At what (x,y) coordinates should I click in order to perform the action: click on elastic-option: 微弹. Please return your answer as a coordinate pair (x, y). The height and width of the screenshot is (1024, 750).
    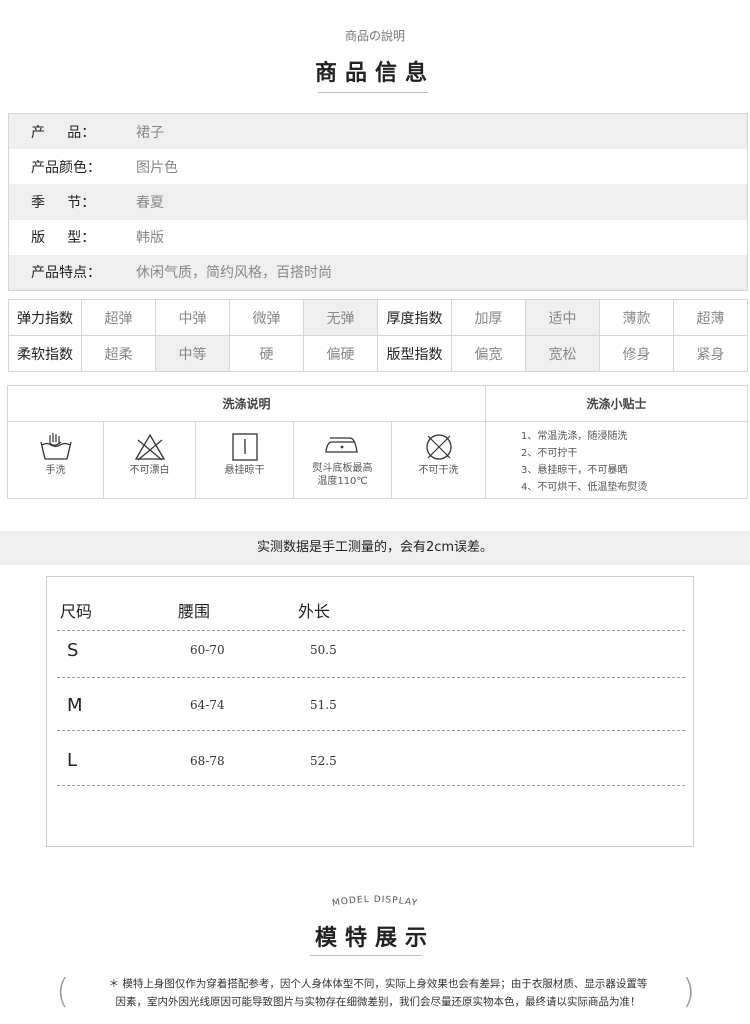
    Looking at the image, I should click on (266, 317).